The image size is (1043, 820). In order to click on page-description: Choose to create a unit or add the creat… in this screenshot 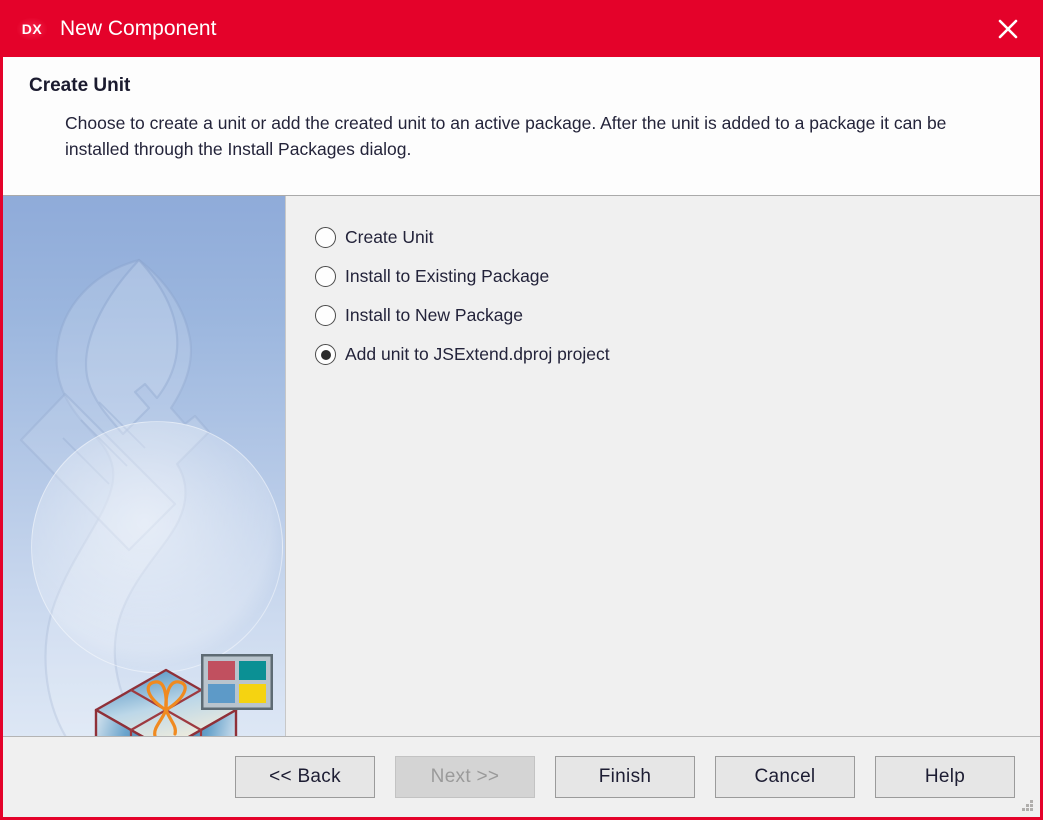, I will do `click(506, 136)`.